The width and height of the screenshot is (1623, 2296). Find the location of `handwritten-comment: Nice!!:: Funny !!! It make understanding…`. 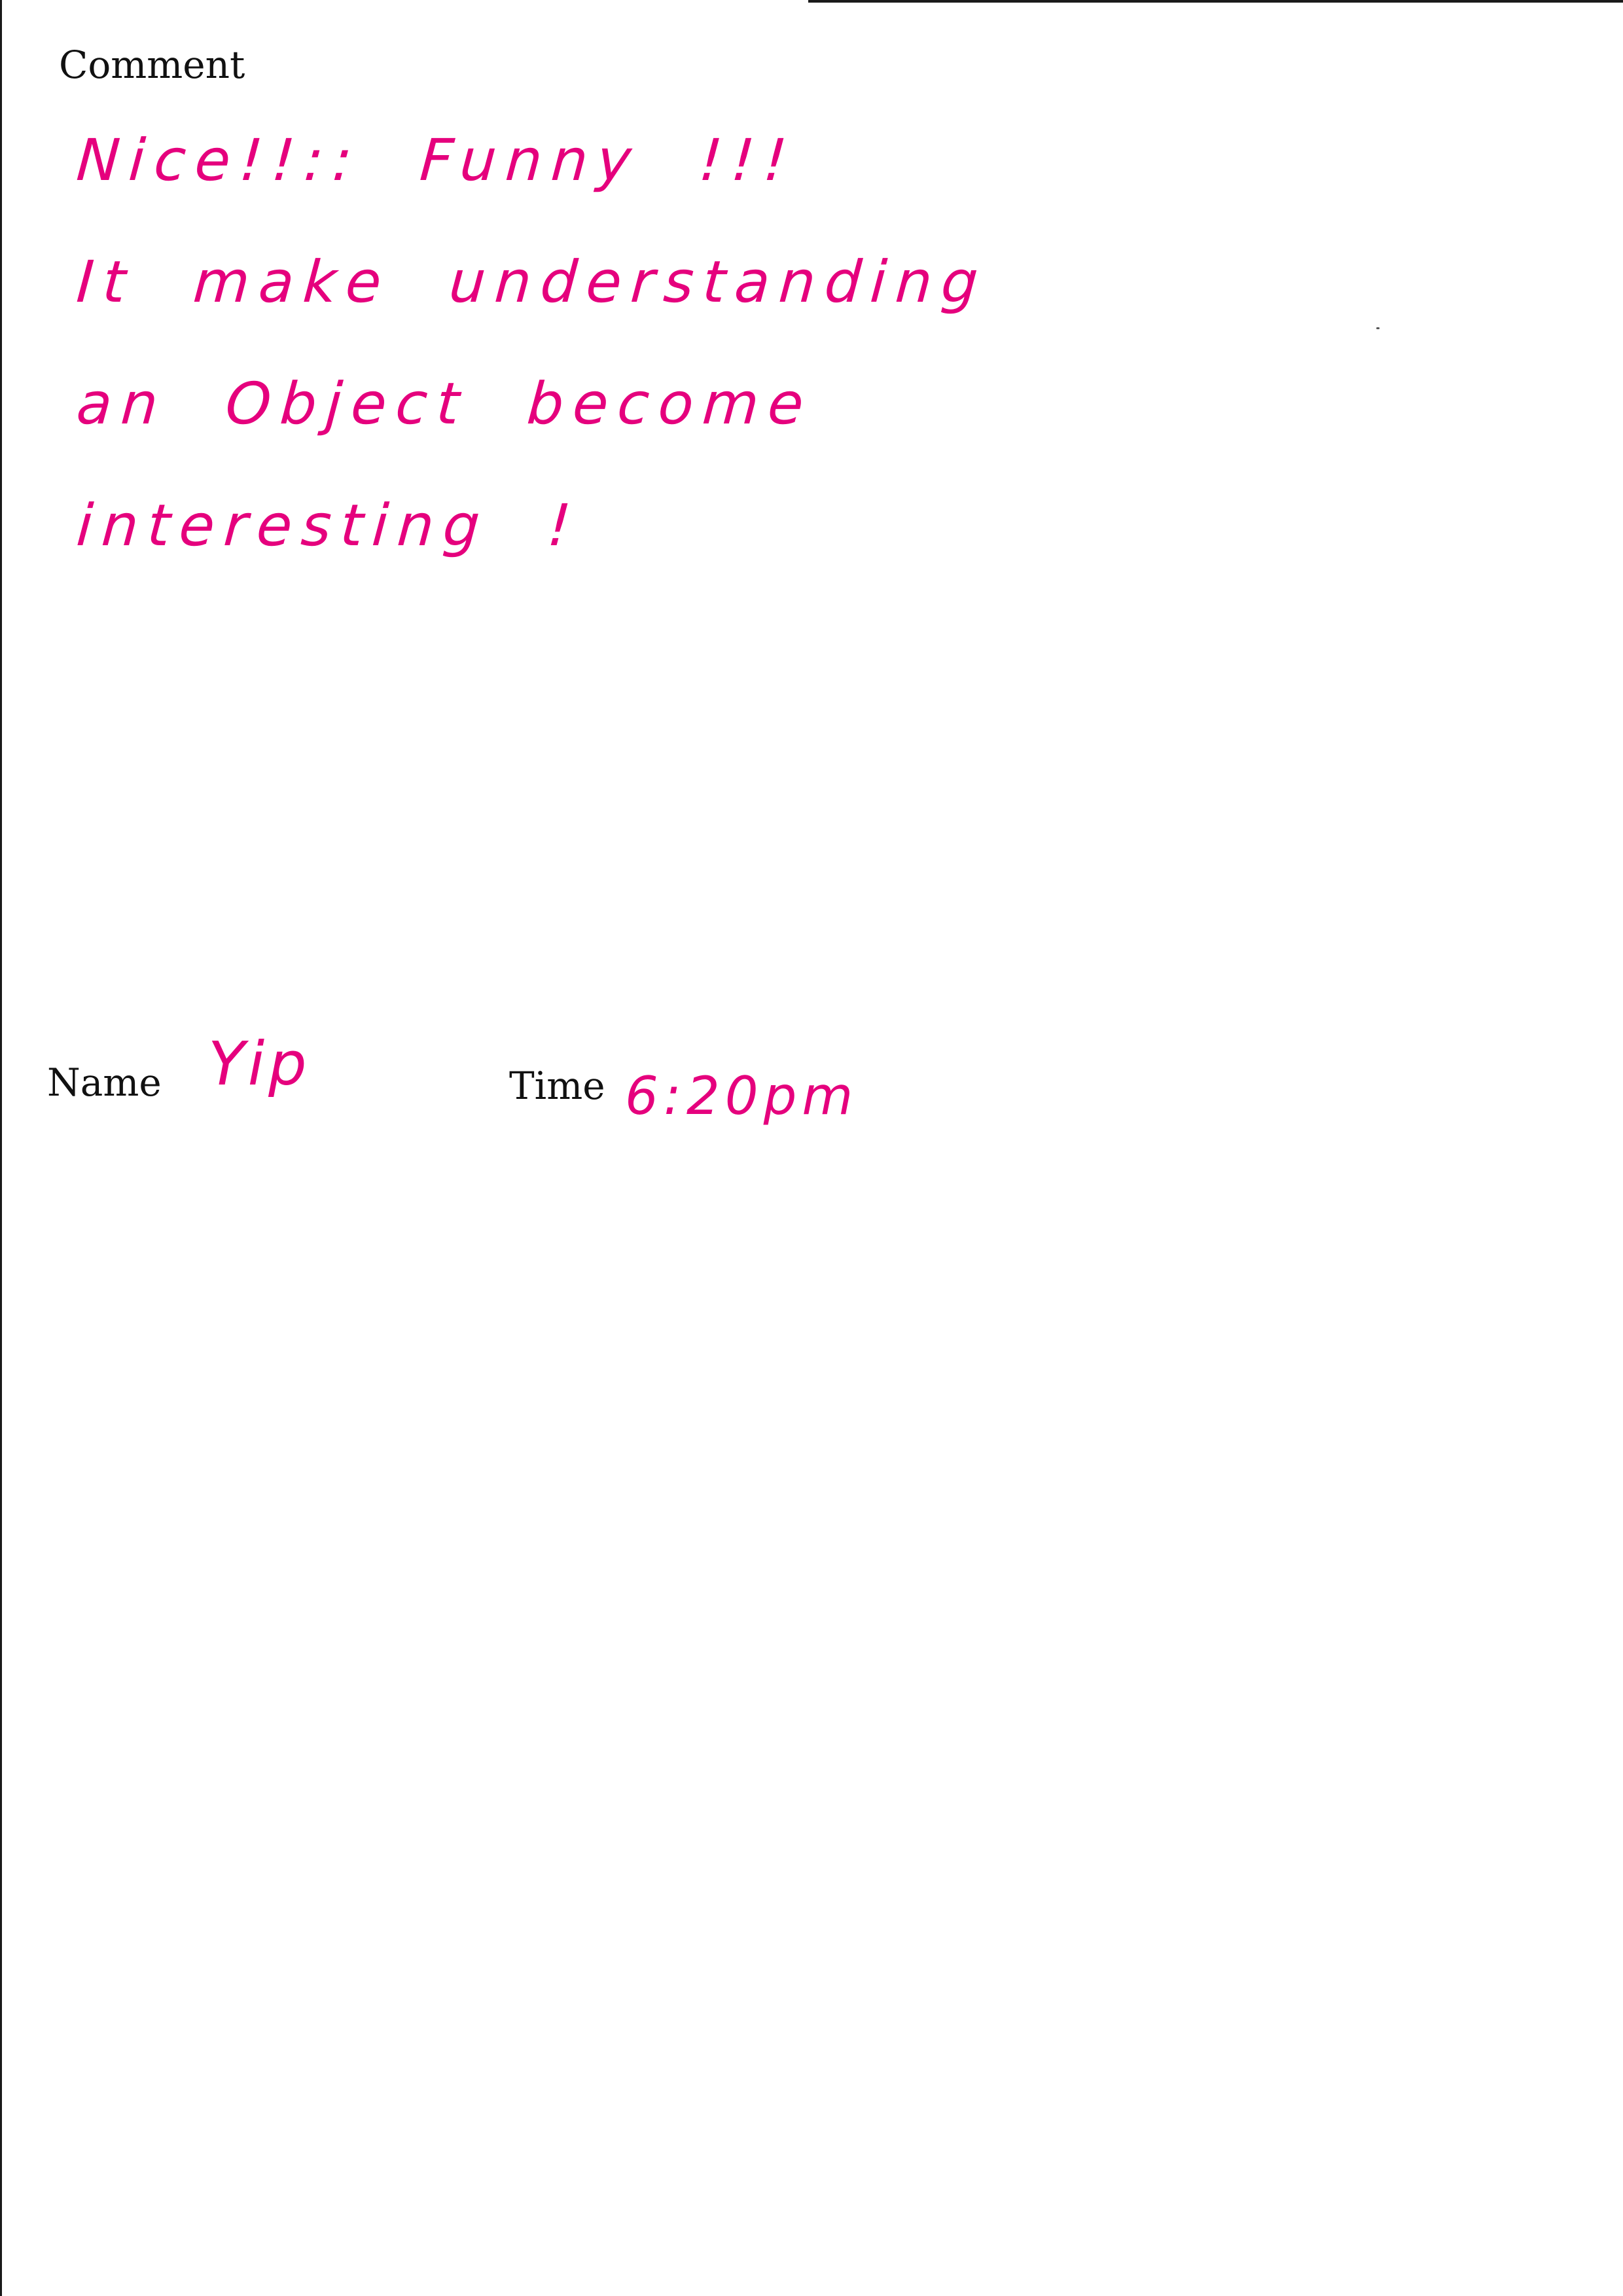

handwritten-comment: Nice!!:: Funny !!! It make understanding… is located at coordinates (532, 364).